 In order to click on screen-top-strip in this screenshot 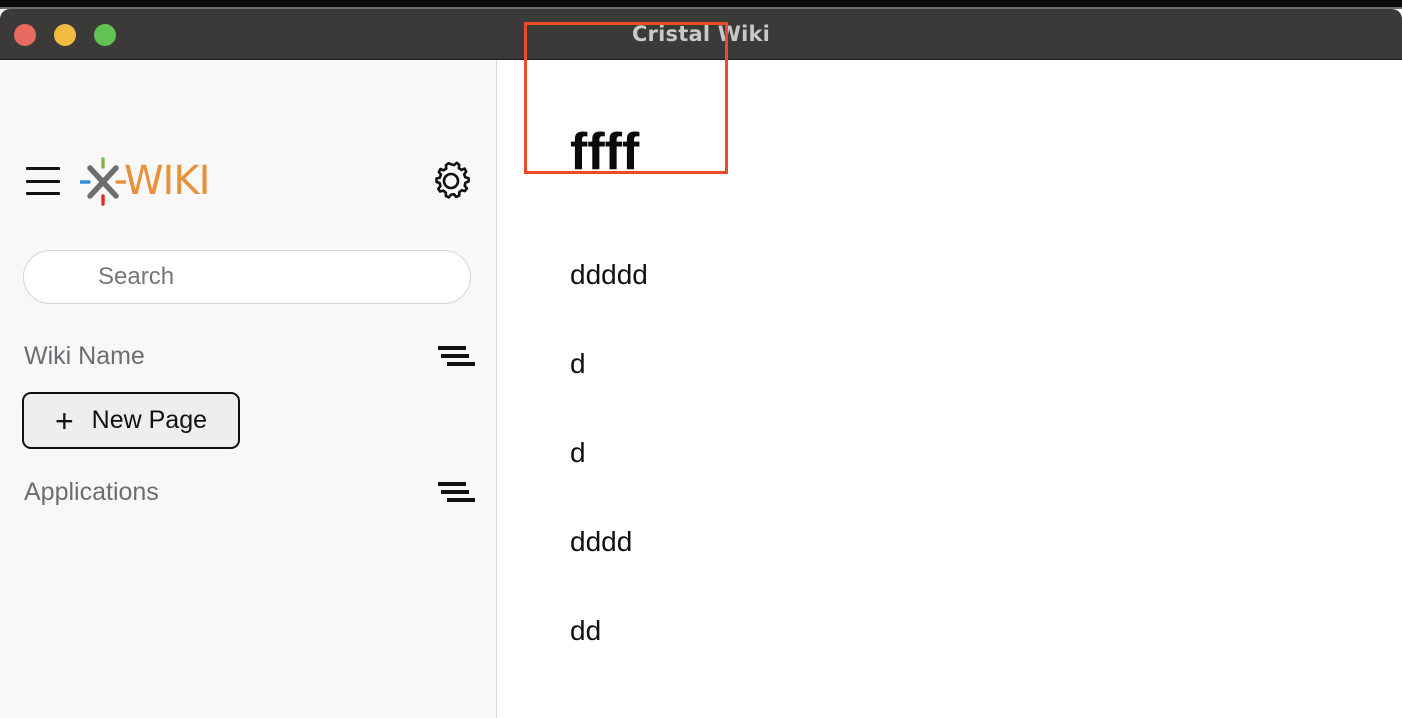, I will do `click(701, 3)`.